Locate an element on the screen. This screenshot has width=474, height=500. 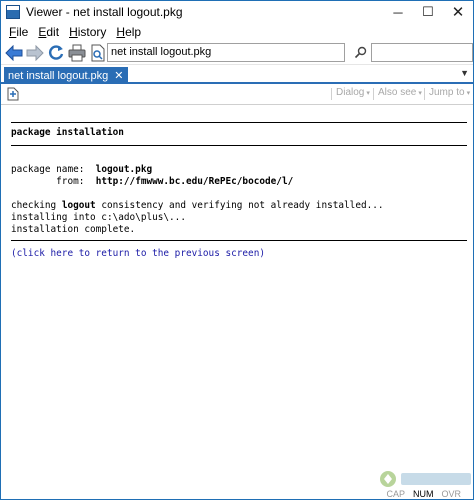
jump-to-label: Jump to is located at coordinates (447, 92).